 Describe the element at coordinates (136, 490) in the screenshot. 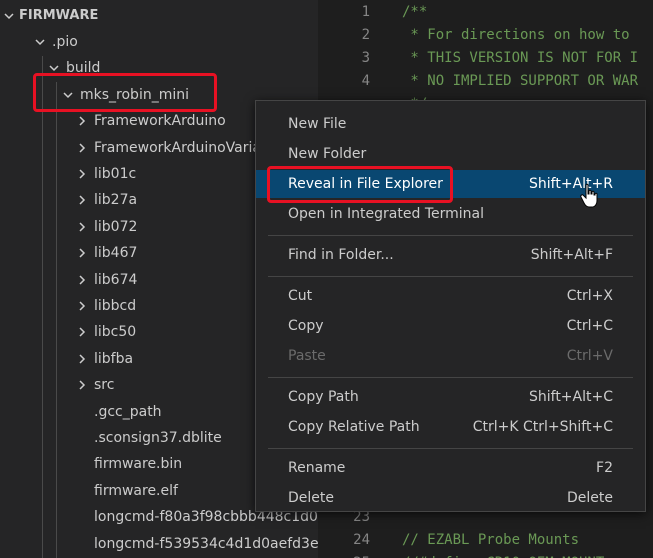

I see `tree-item-label: firmware.elf` at that location.